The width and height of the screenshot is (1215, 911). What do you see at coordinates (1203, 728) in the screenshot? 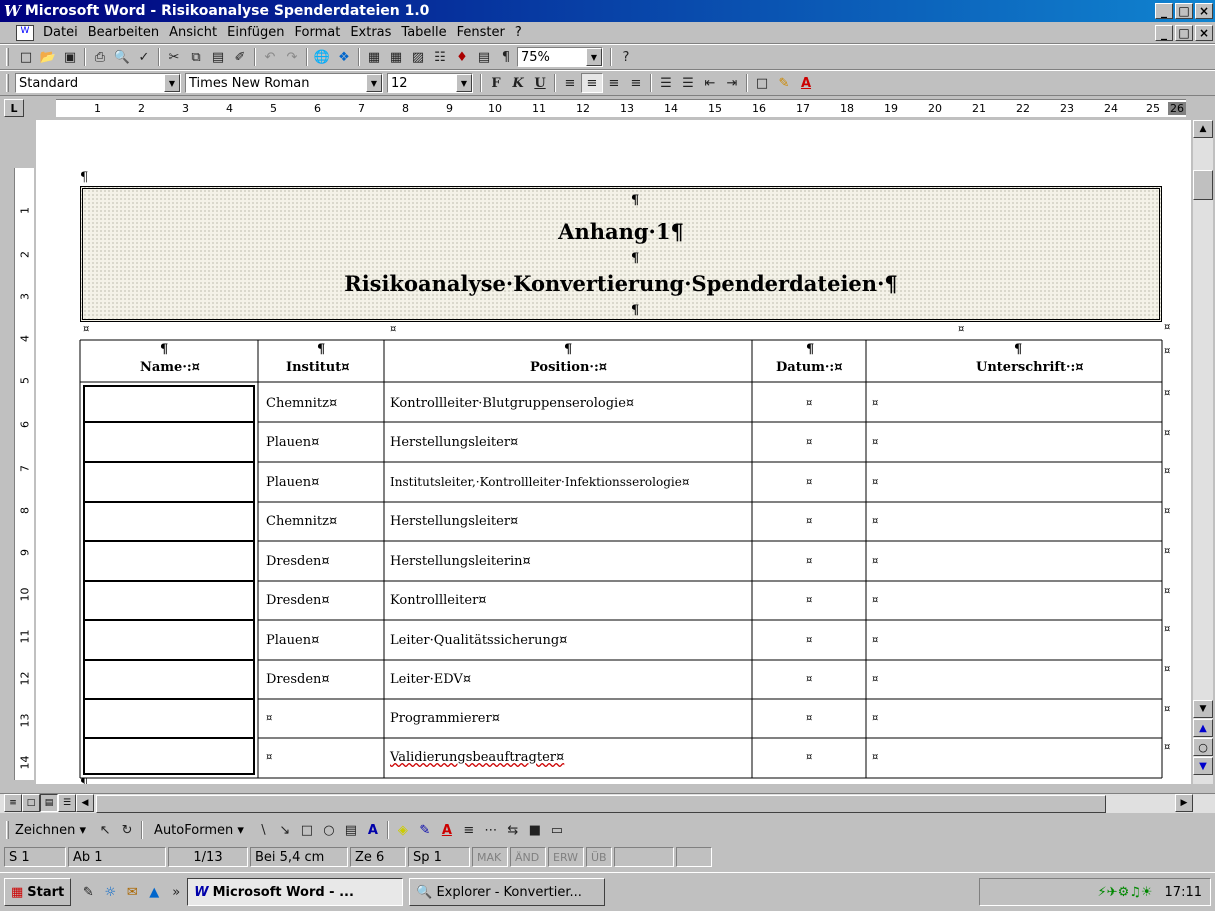
I see `previous-page-icon: ▲` at bounding box center [1203, 728].